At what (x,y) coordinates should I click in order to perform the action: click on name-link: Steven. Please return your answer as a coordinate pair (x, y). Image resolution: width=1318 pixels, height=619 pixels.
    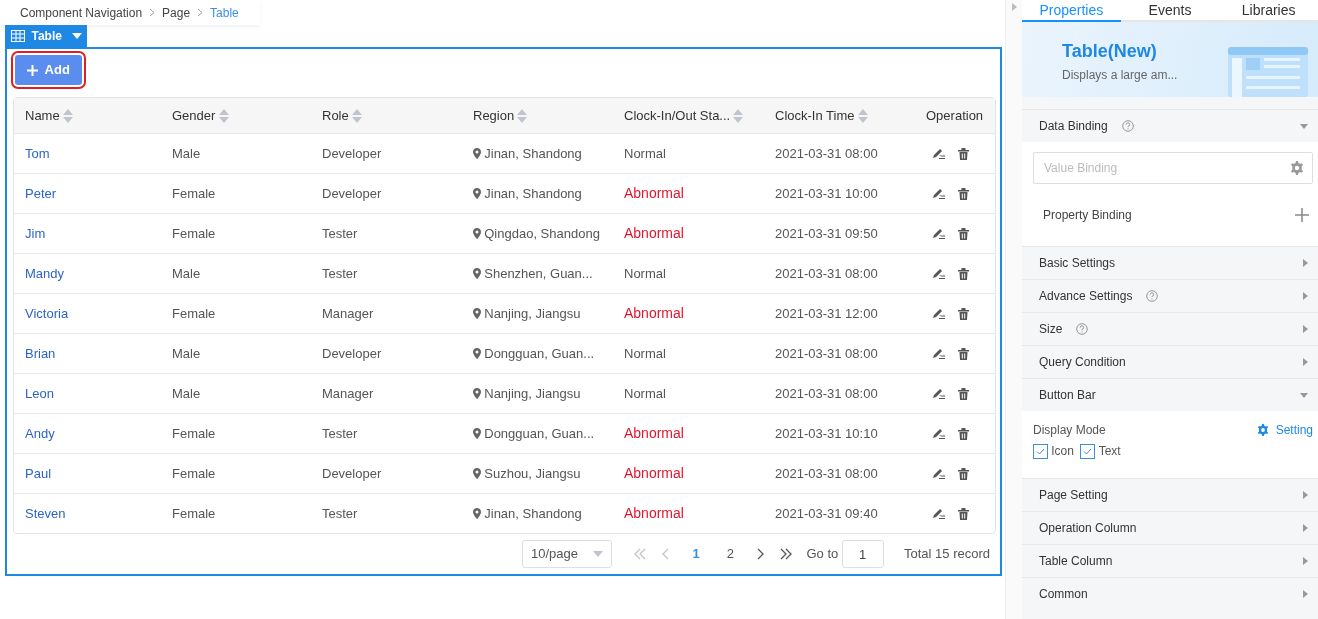
    Looking at the image, I should click on (87, 513).